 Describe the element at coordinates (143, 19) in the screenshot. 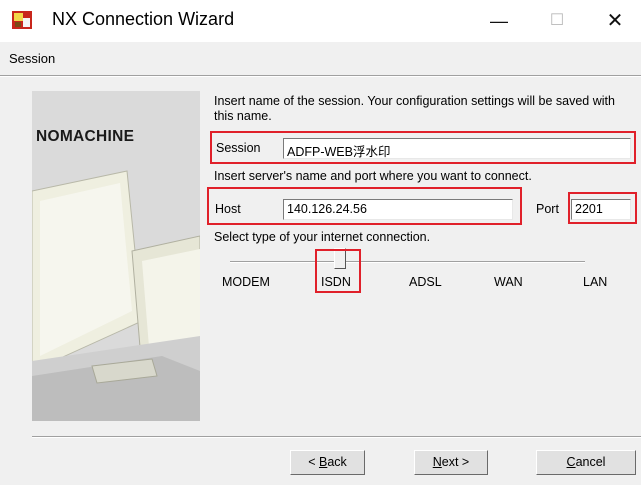

I see `window-title: NX Connection Wizard` at that location.